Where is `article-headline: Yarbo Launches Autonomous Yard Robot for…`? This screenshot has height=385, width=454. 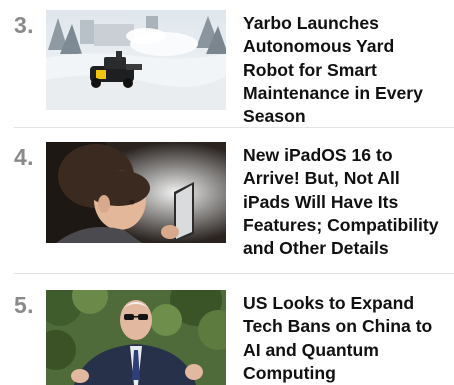 article-headline: Yarbo Launches Autonomous Yard Robot for… is located at coordinates (346, 70).